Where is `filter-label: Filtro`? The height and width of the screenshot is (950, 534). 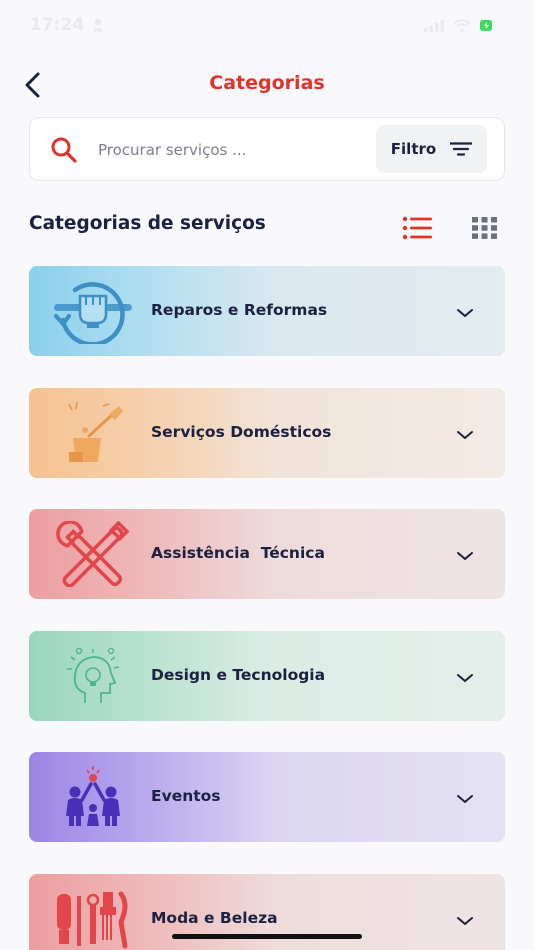 filter-label: Filtro is located at coordinates (413, 149).